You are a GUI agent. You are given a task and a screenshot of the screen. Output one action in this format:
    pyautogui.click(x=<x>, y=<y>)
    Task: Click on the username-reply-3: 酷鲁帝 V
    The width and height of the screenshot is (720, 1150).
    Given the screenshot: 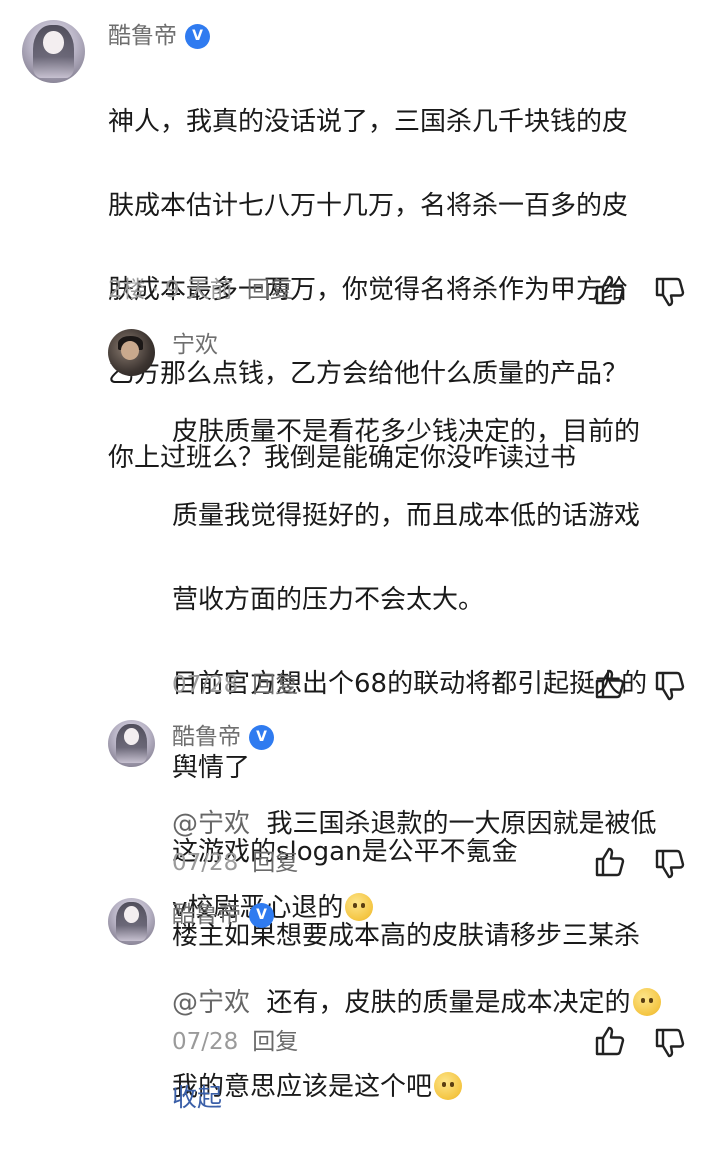 What is the action you would take?
    pyautogui.click(x=223, y=915)
    